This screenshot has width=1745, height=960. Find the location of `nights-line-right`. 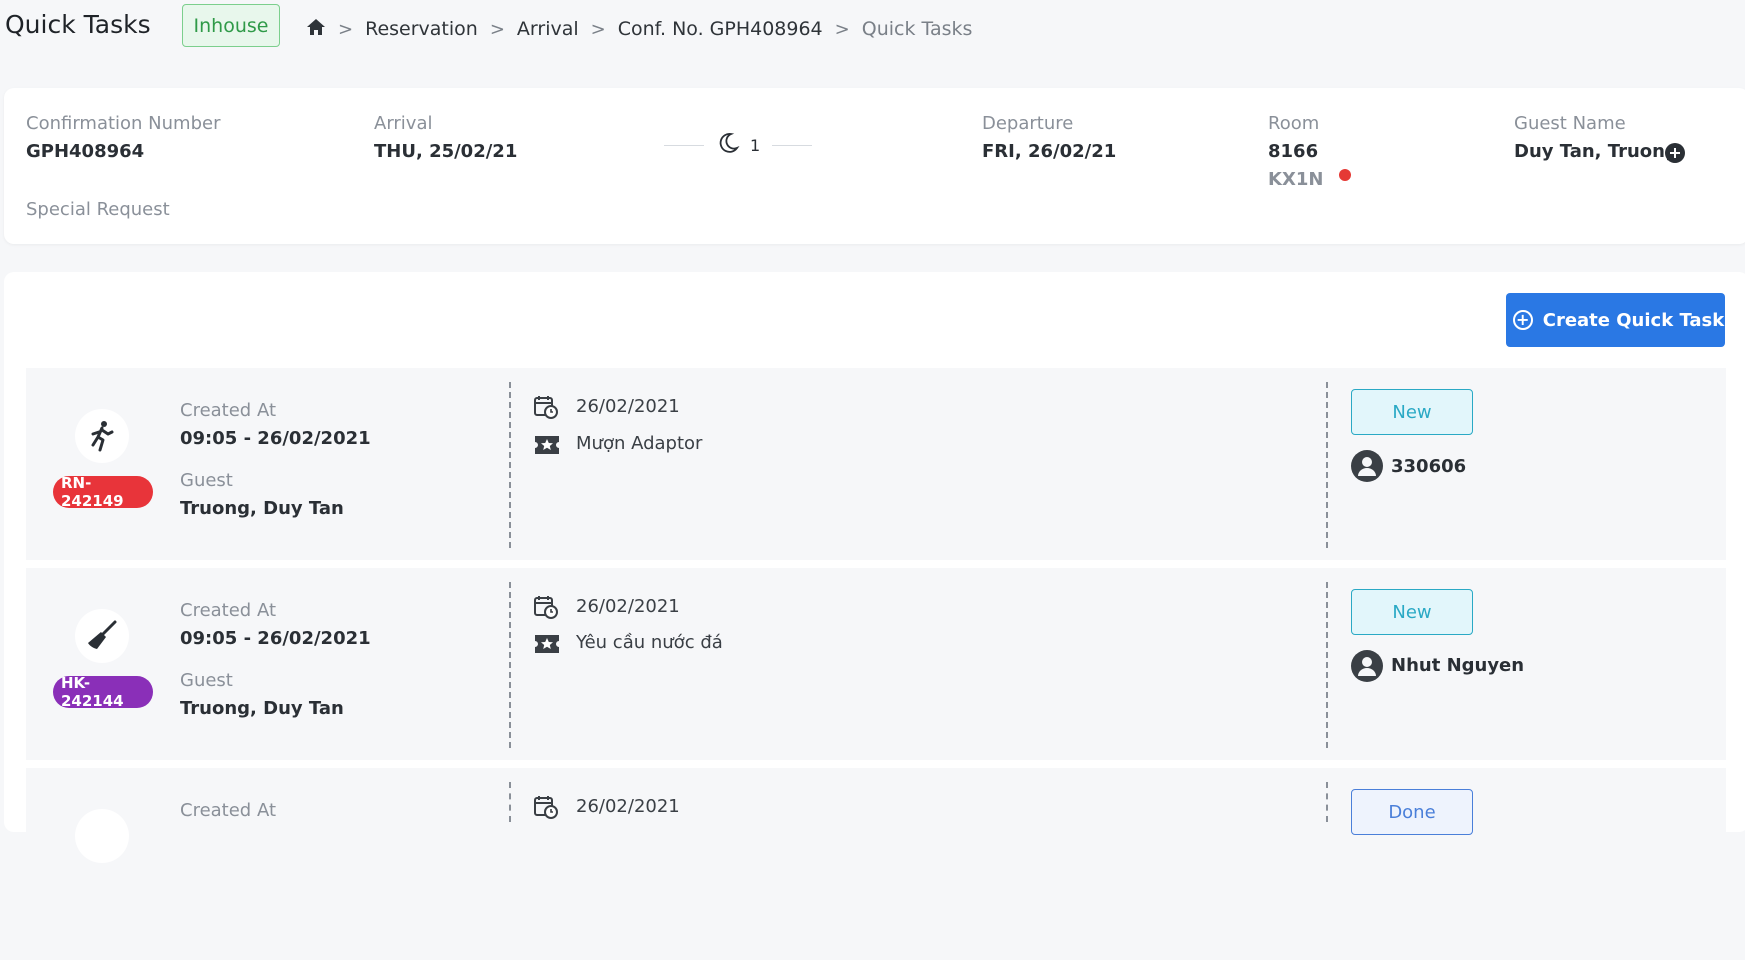

nights-line-right is located at coordinates (792, 145).